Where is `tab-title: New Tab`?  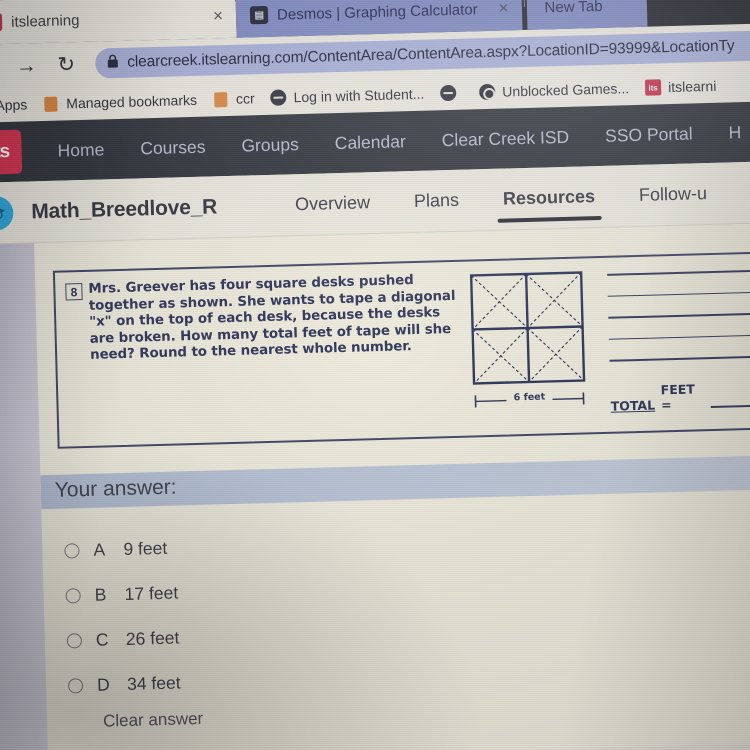 tab-title: New Tab is located at coordinates (573, 8).